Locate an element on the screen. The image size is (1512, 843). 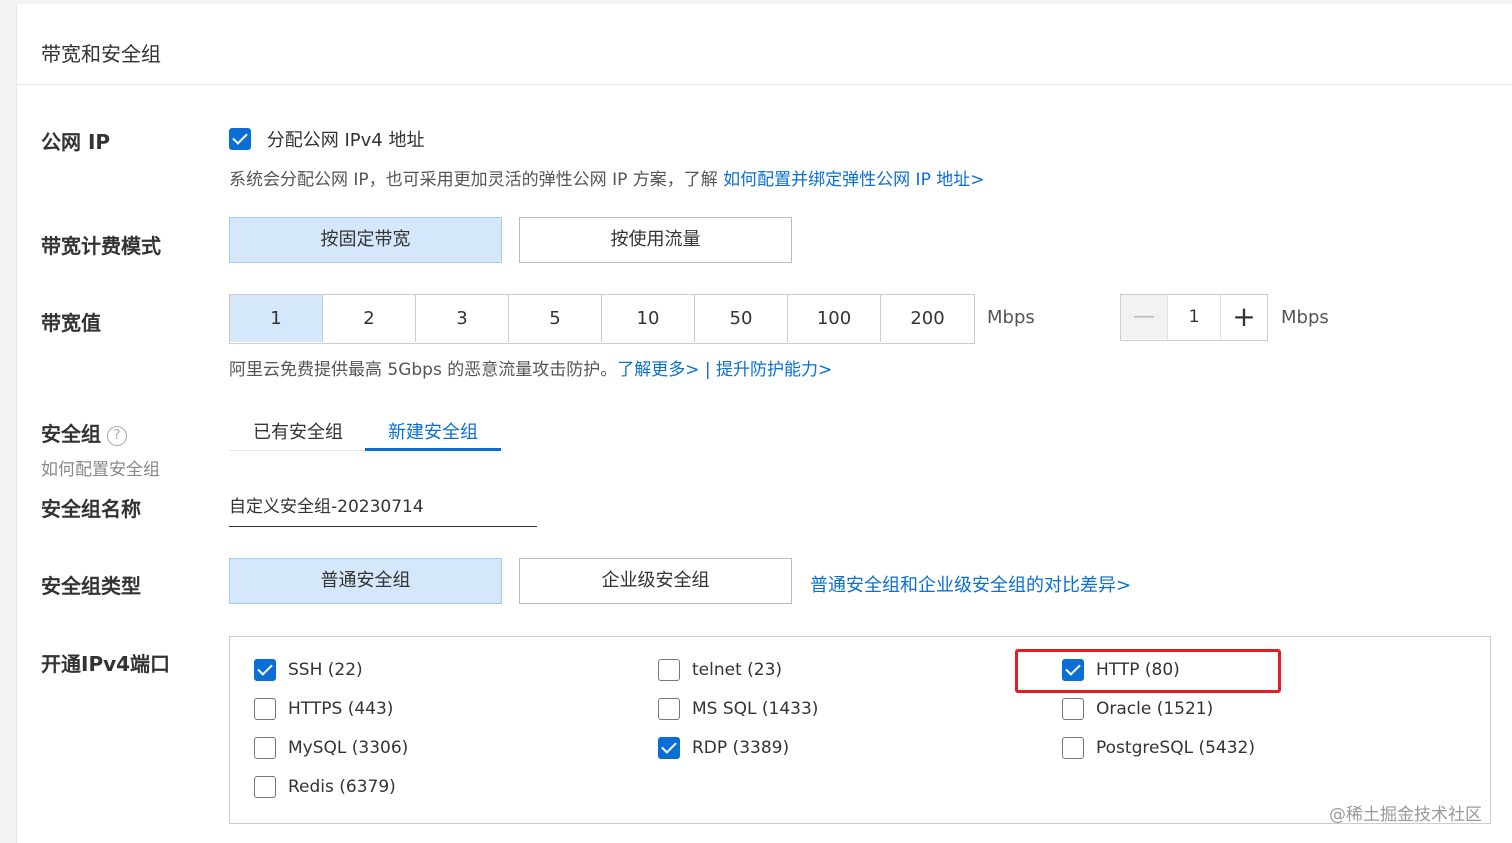
security-group-label: 安全组? is located at coordinates (84, 432).